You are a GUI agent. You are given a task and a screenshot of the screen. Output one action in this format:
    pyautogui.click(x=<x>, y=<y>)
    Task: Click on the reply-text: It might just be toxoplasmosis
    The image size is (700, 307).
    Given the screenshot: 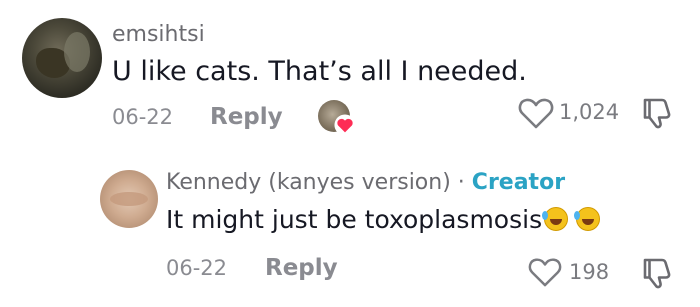 What is the action you would take?
    pyautogui.click(x=354, y=219)
    